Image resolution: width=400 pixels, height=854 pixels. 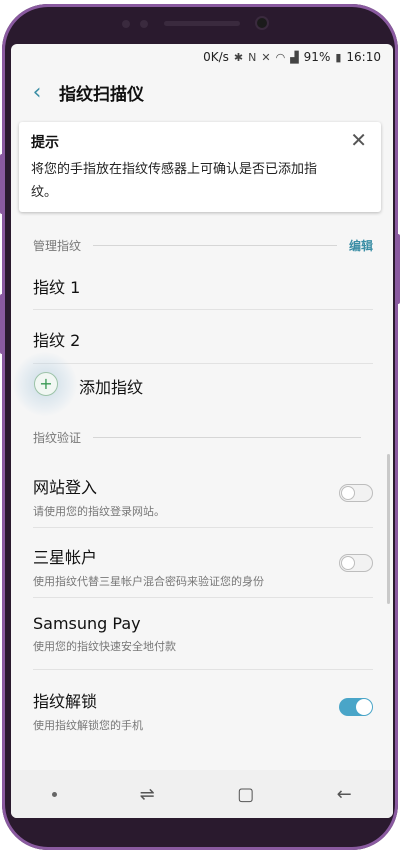 I want to click on setting-samsung-account: 三星帐户 使用指纹代替三星帐户混合密码来验证您的身份, so click(x=203, y=563).